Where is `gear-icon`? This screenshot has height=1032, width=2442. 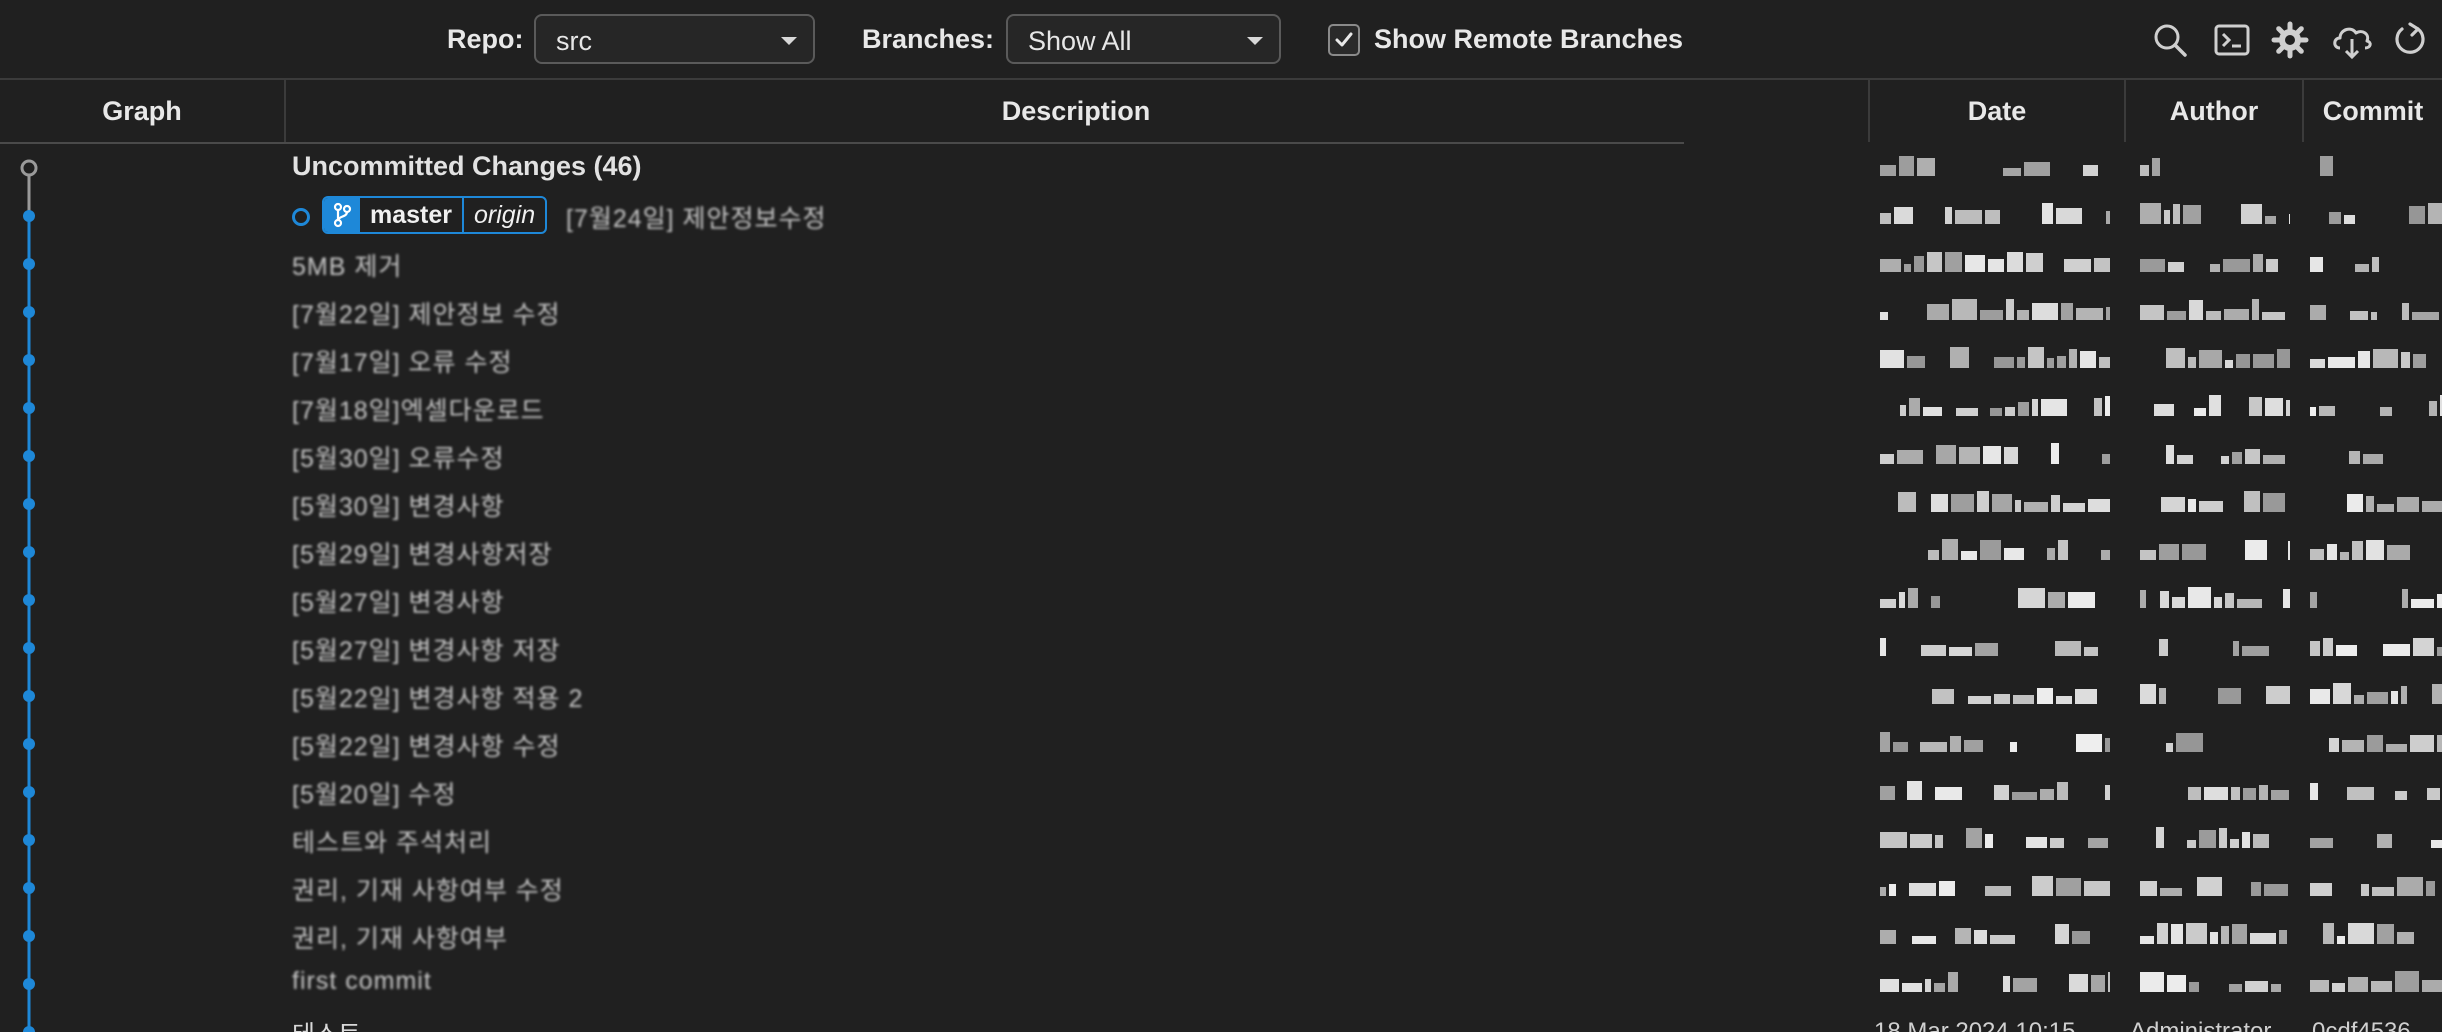 gear-icon is located at coordinates (2290, 40).